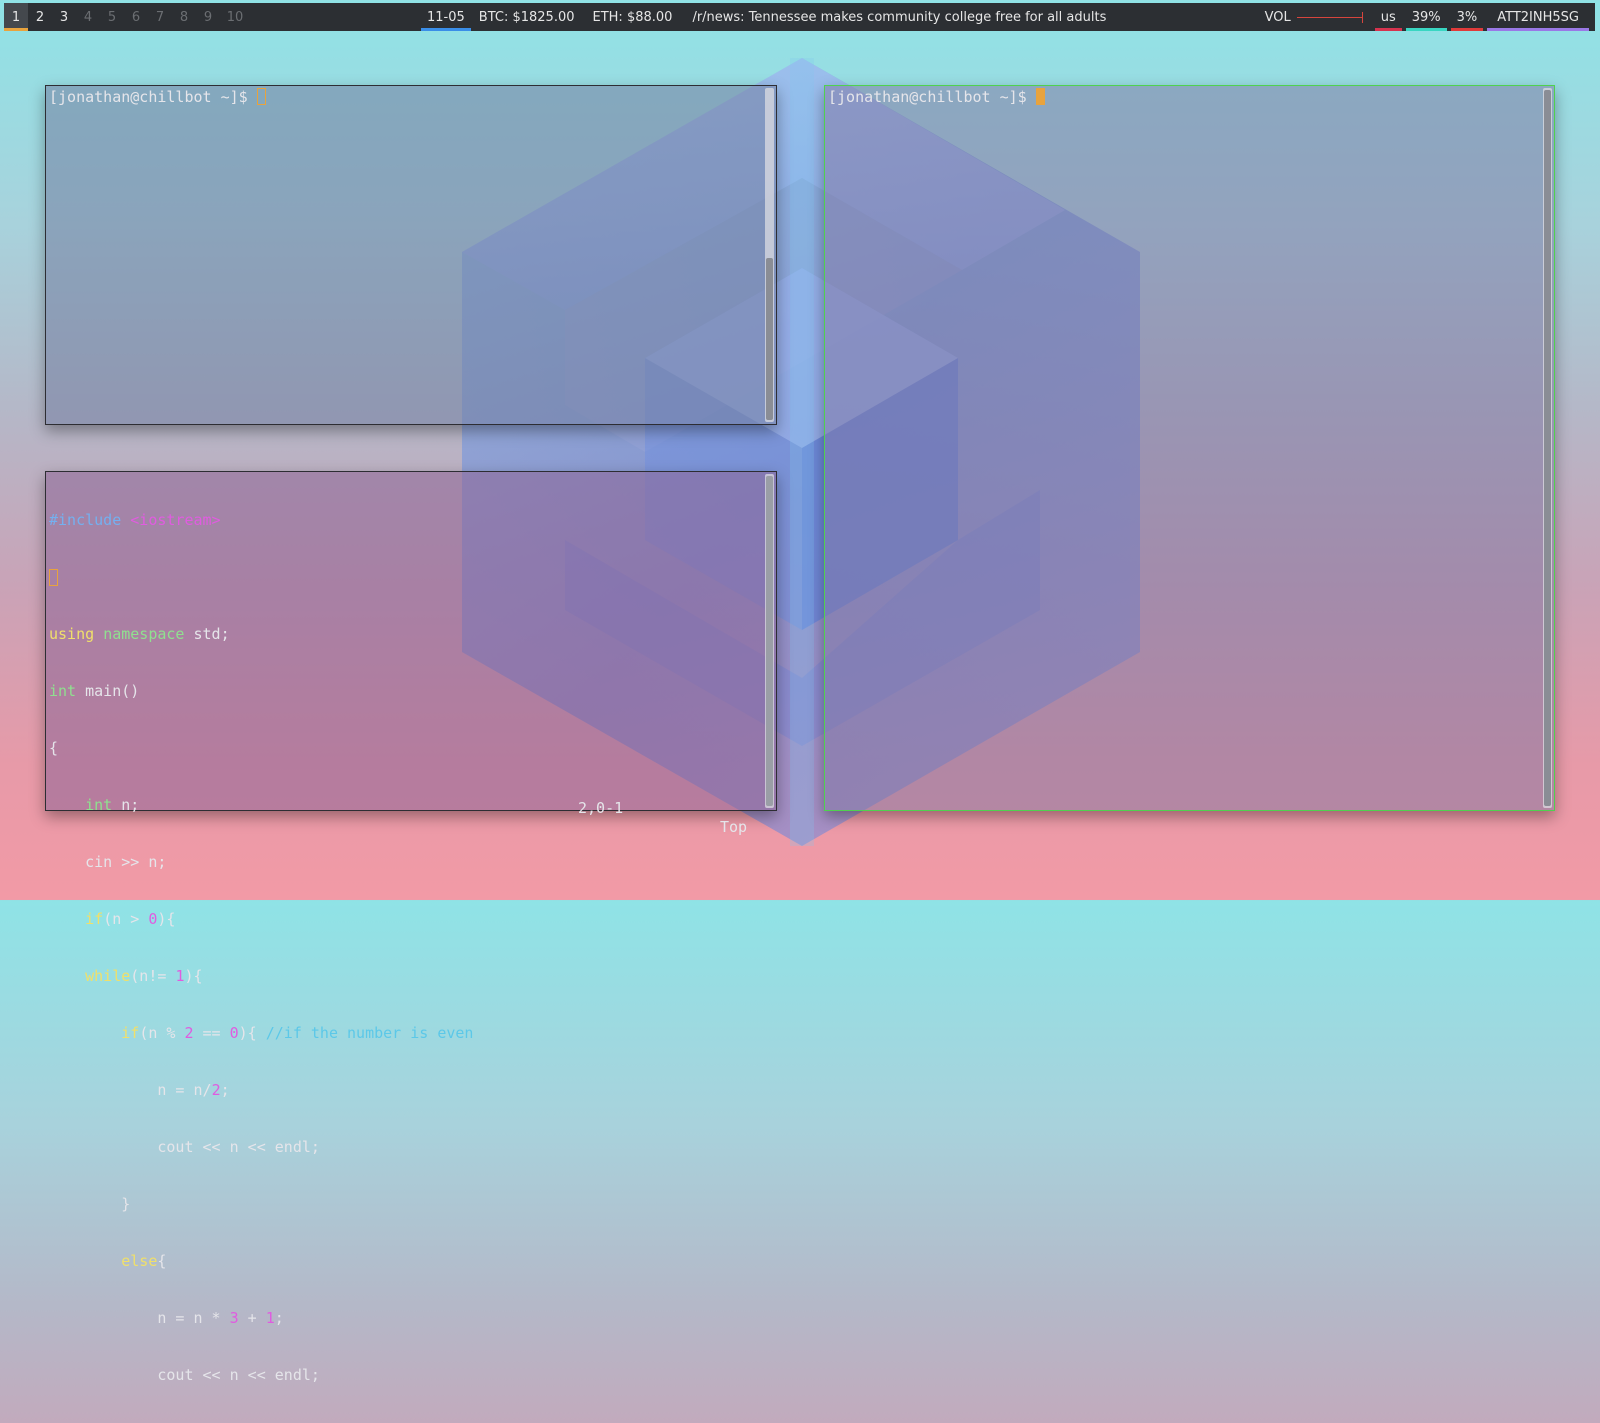 The width and height of the screenshot is (1600, 1423). Describe the element at coordinates (54, 748) in the screenshot. I see `code-line: {` at that location.